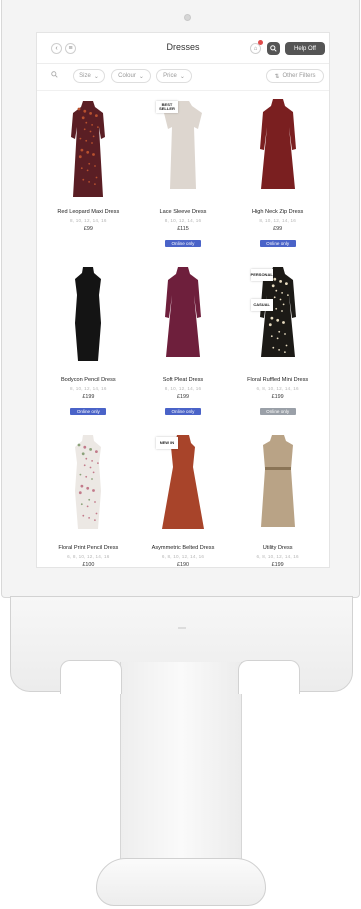 This screenshot has height=909, width=361. I want to click on other-filters-button: ⇅ Other Filters, so click(295, 76).